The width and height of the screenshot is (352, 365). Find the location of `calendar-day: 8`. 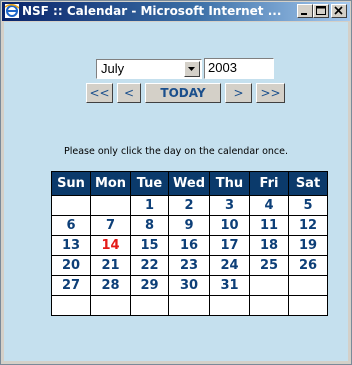

calendar-day: 8 is located at coordinates (149, 225).